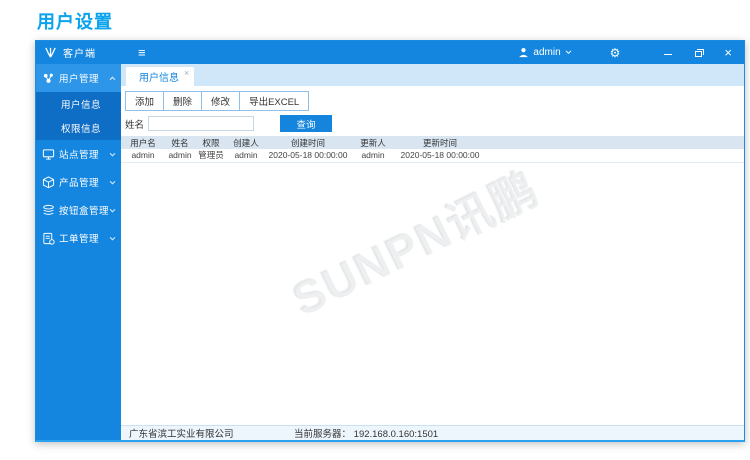  Describe the element at coordinates (614, 142) in the screenshot. I see `column-header-empty` at that location.